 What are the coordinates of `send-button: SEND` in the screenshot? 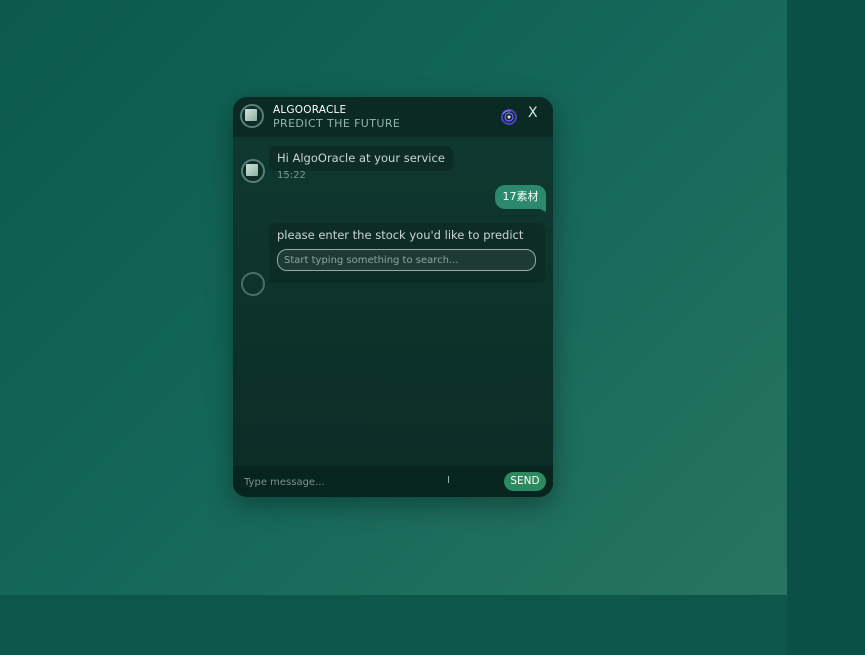 It's located at (525, 481).